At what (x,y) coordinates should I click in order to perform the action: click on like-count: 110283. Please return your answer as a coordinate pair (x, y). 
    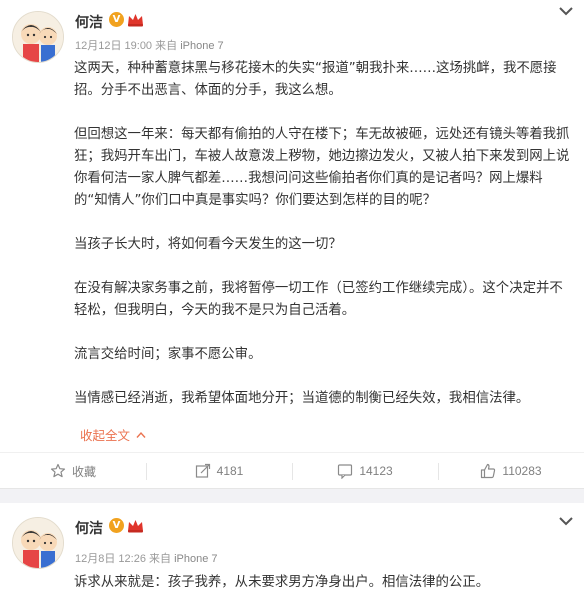
    Looking at the image, I should click on (522, 471).